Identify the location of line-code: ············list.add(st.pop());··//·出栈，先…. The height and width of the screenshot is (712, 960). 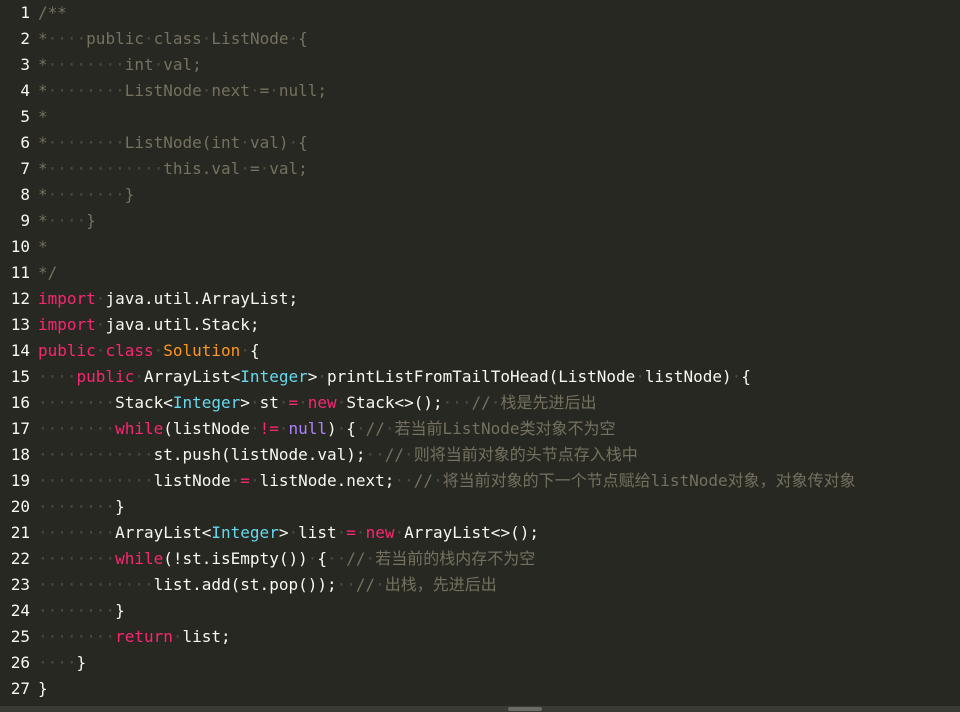
(267, 585).